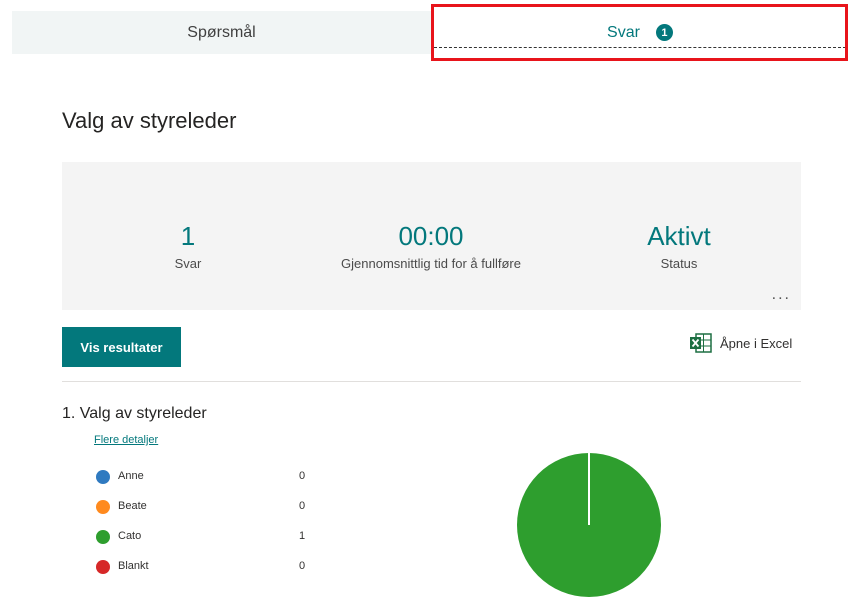 The image size is (848, 607). I want to click on legend-label: Blankt, so click(133, 566).